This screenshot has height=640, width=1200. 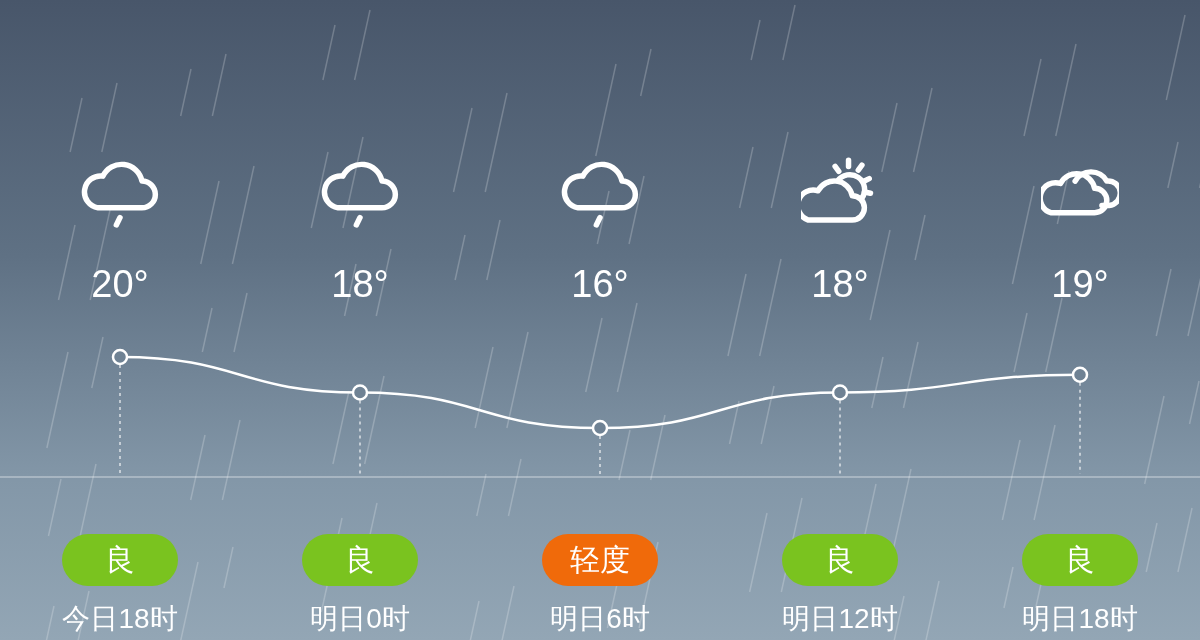 I want to click on dotted-guide-line, so click(x=600, y=455).